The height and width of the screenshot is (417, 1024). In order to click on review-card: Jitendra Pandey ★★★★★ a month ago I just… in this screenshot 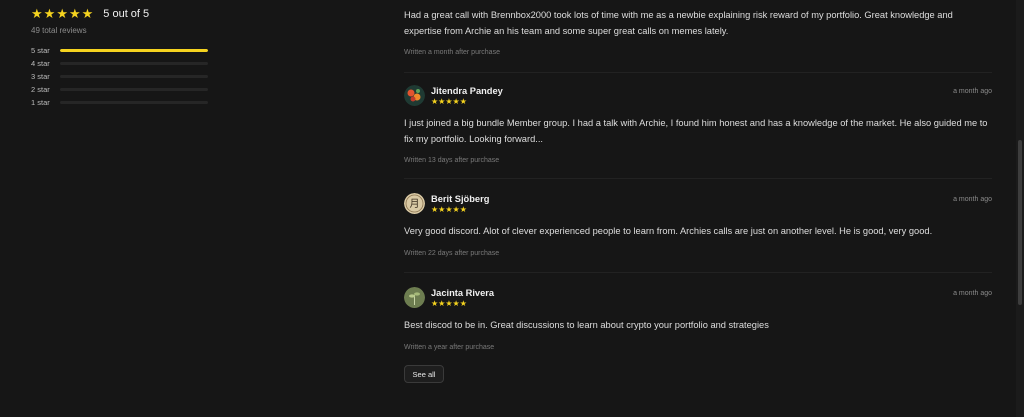, I will do `click(698, 124)`.